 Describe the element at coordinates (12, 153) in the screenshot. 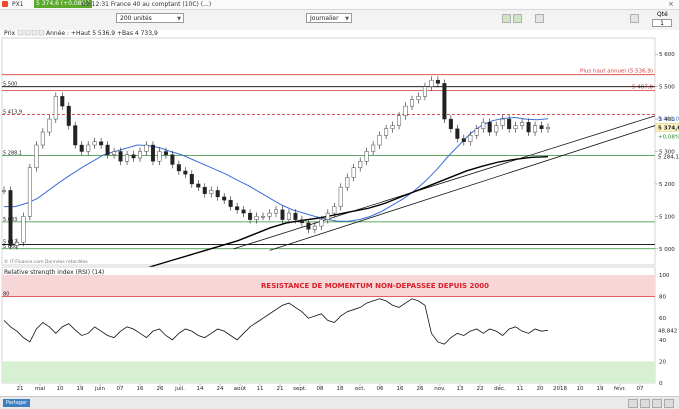

I see `left-level-label: 5 288,1` at that location.